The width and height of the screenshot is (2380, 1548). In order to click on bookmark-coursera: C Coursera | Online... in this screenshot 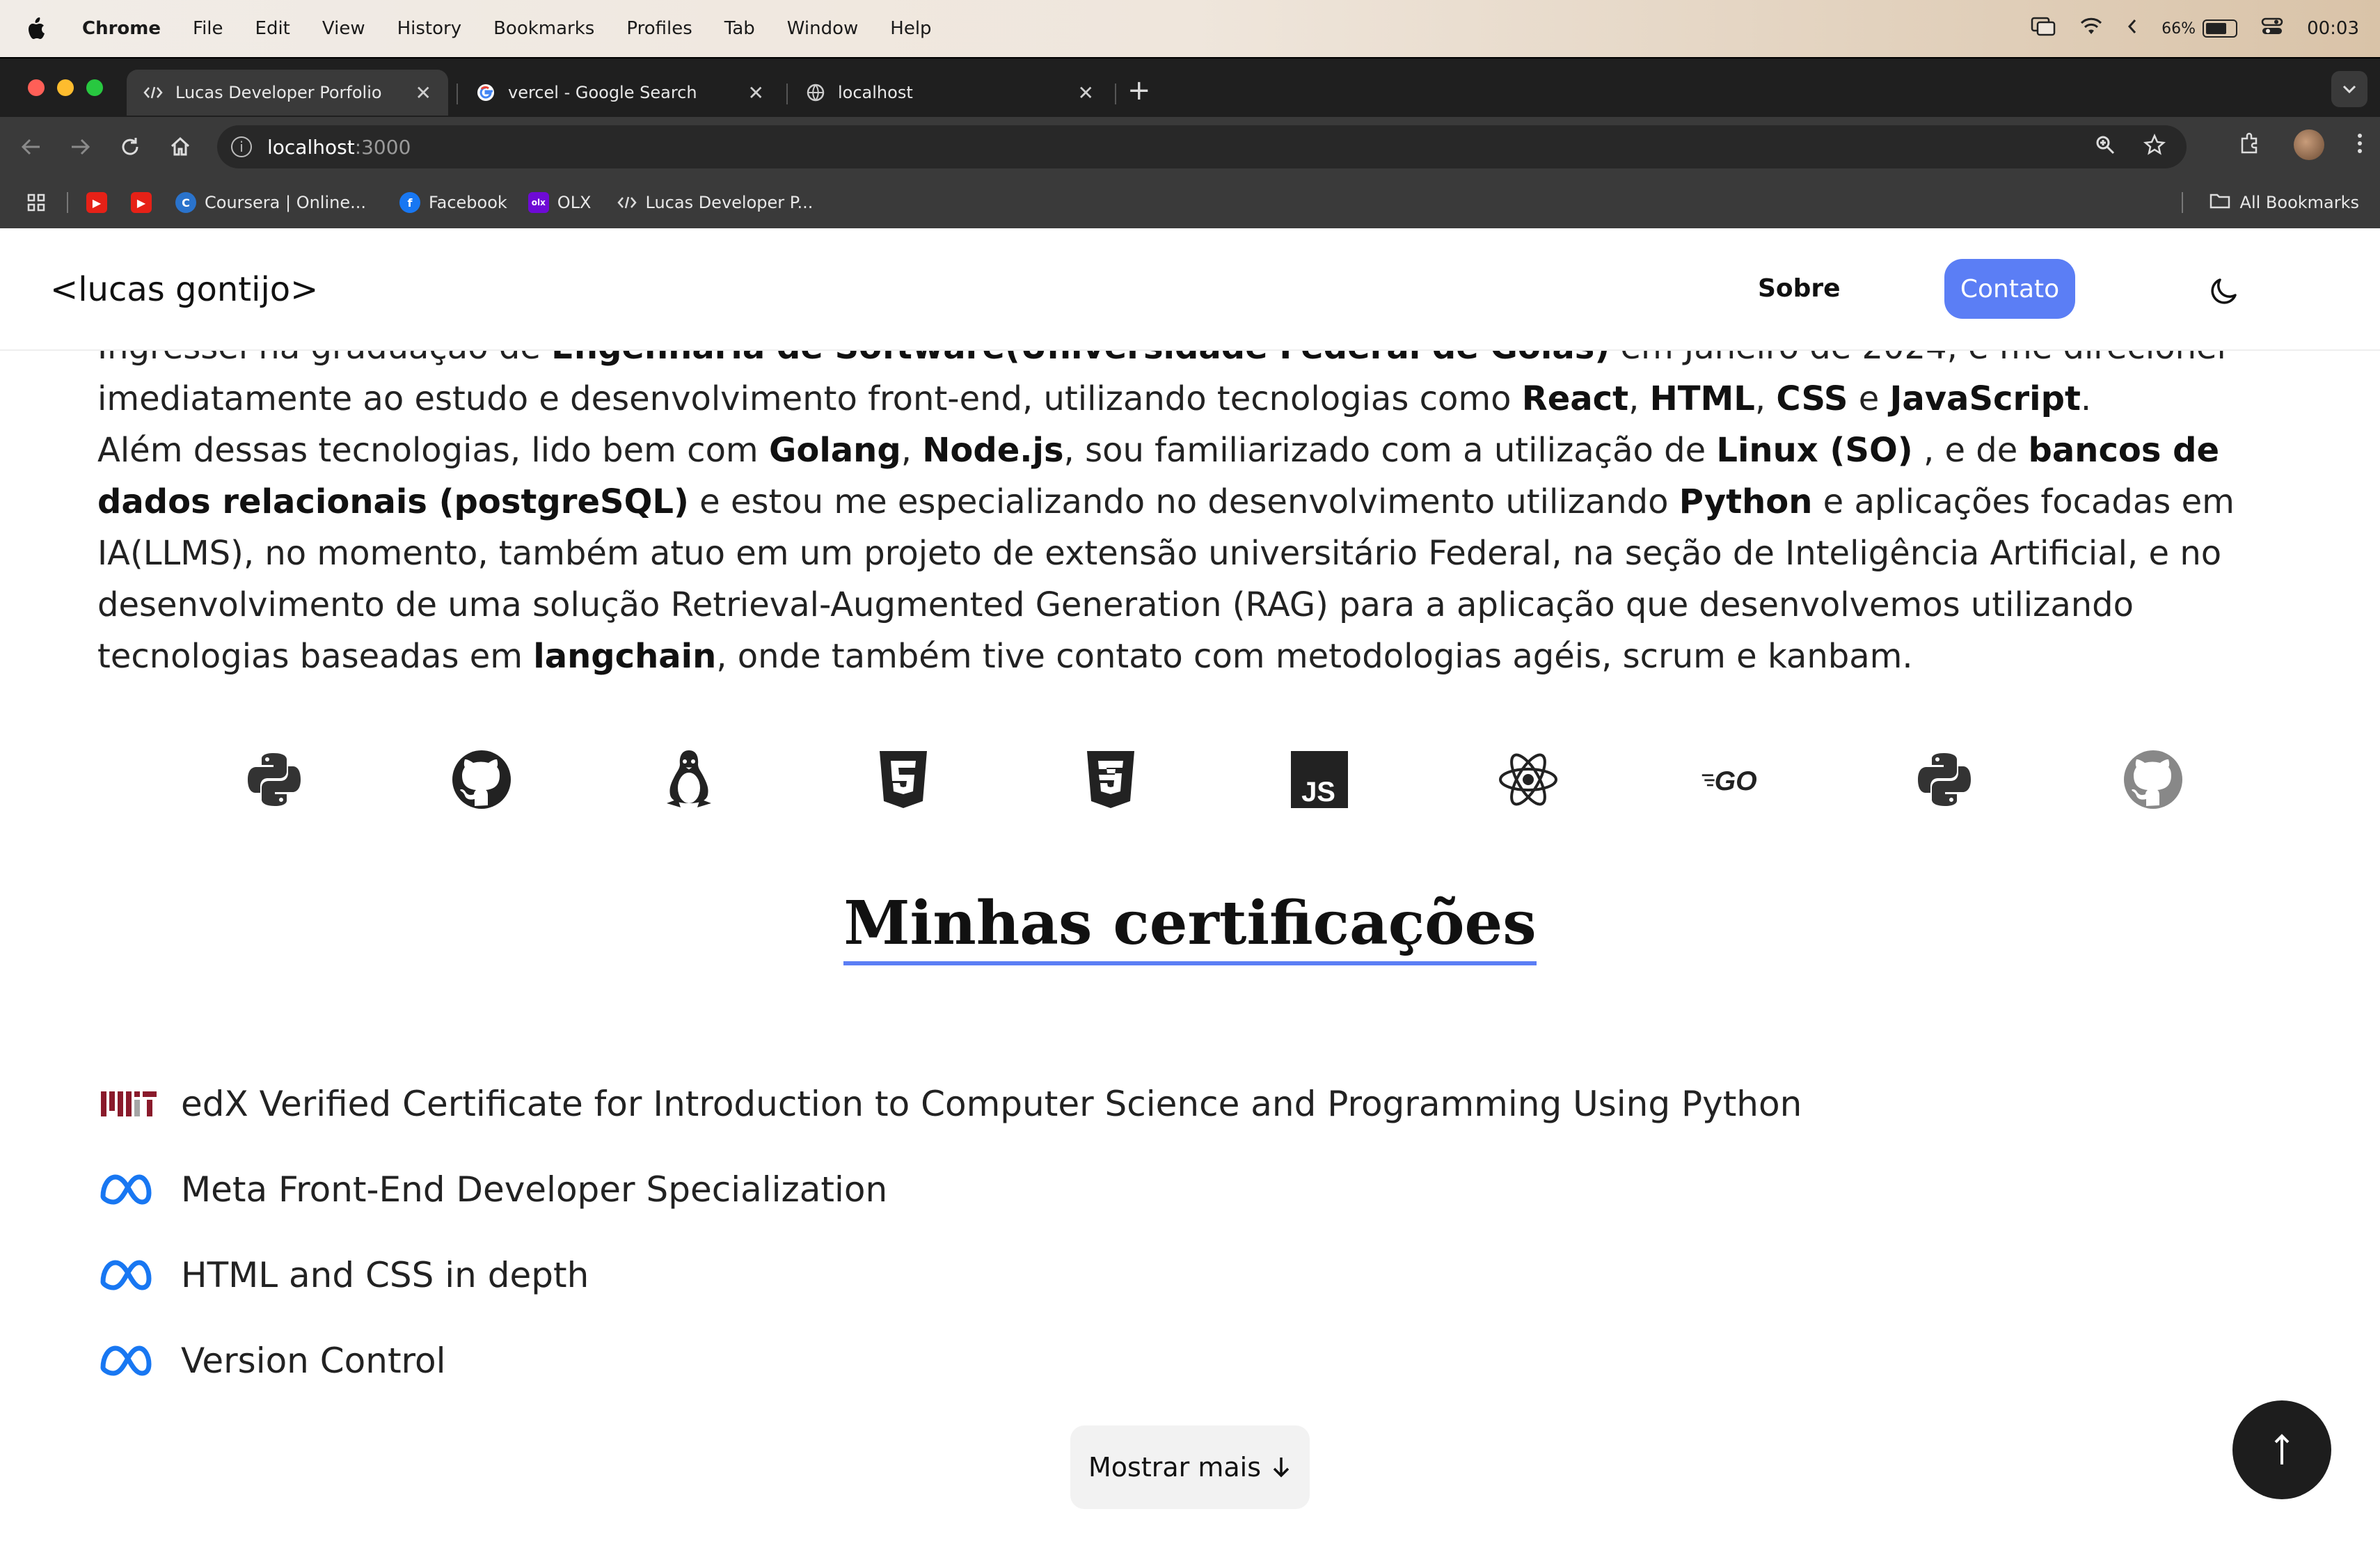, I will do `click(270, 202)`.